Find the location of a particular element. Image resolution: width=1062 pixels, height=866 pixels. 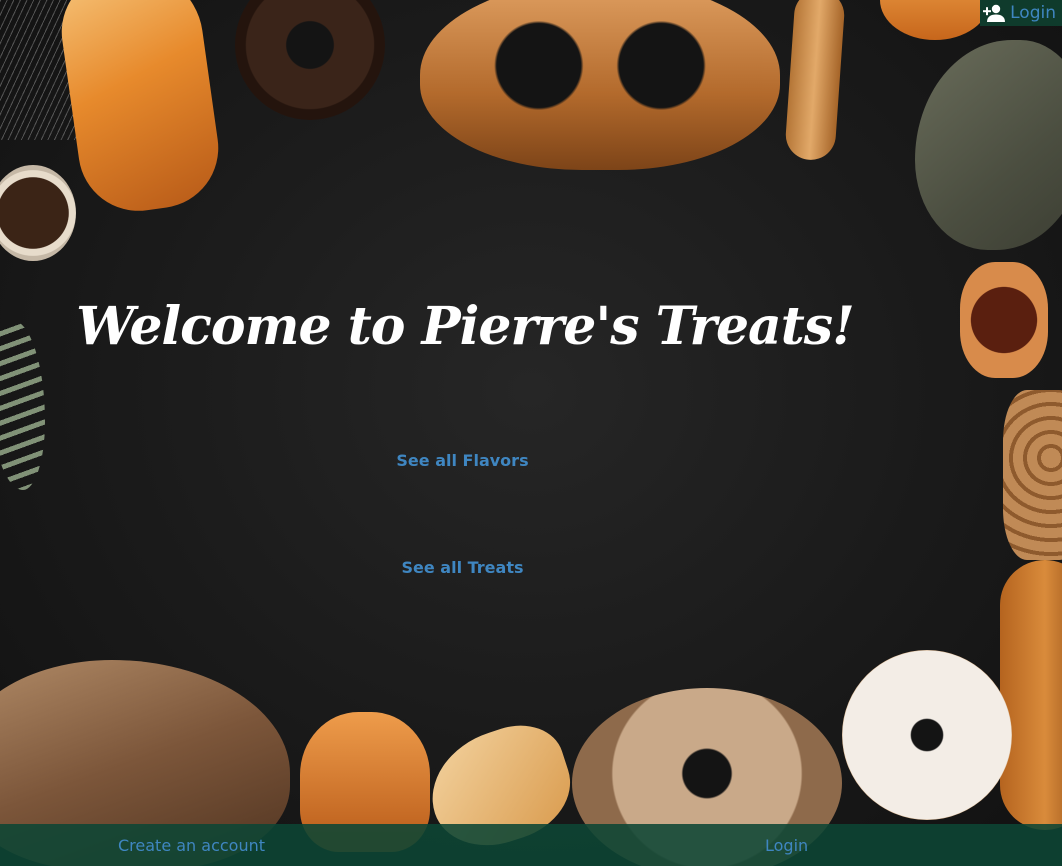

background-tart is located at coordinates (1004, 320).